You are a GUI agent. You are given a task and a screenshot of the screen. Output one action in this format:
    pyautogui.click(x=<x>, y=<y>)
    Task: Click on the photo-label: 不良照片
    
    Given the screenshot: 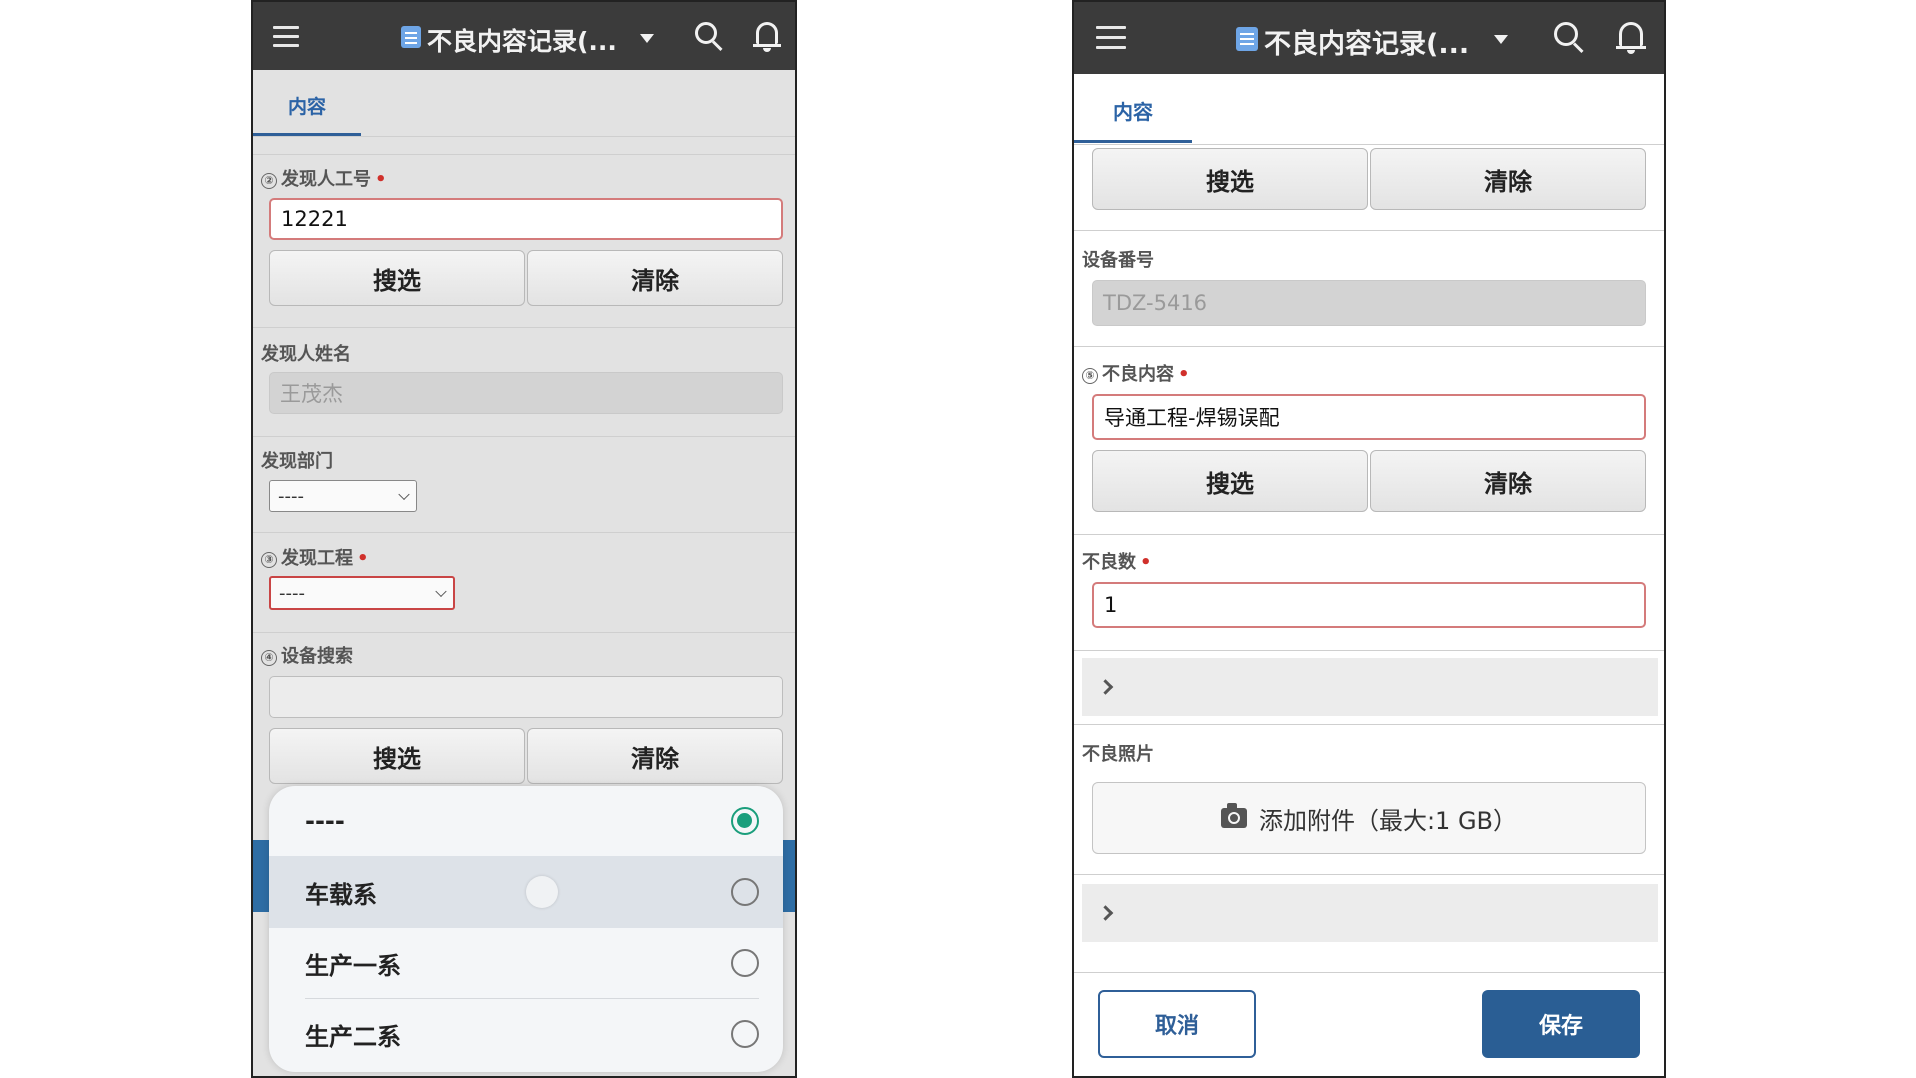 What is the action you would take?
    pyautogui.click(x=1118, y=754)
    